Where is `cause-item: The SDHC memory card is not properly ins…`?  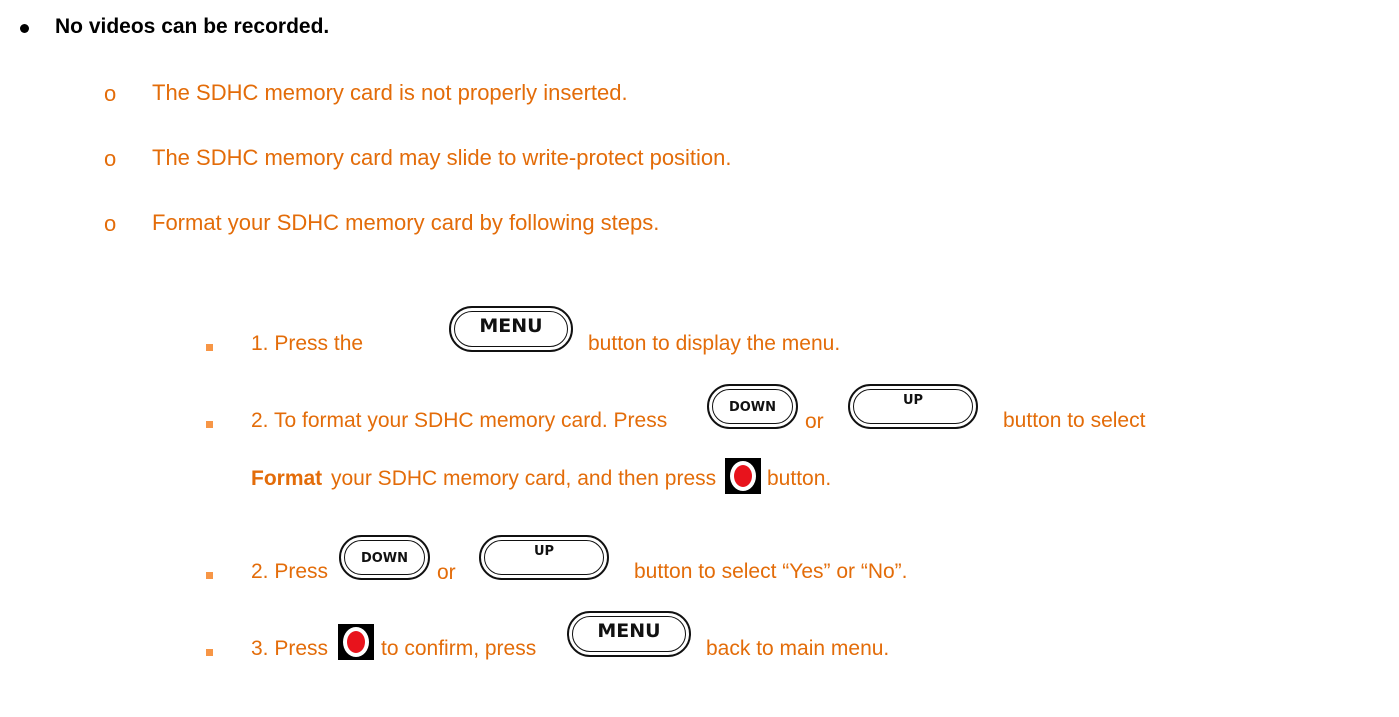
cause-item: The SDHC memory card is not properly ins… is located at coordinates (390, 92).